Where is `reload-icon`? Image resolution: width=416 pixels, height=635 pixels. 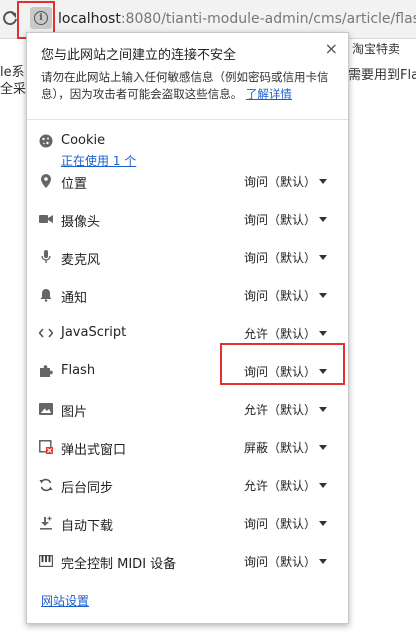
reload-icon is located at coordinates (10, 18).